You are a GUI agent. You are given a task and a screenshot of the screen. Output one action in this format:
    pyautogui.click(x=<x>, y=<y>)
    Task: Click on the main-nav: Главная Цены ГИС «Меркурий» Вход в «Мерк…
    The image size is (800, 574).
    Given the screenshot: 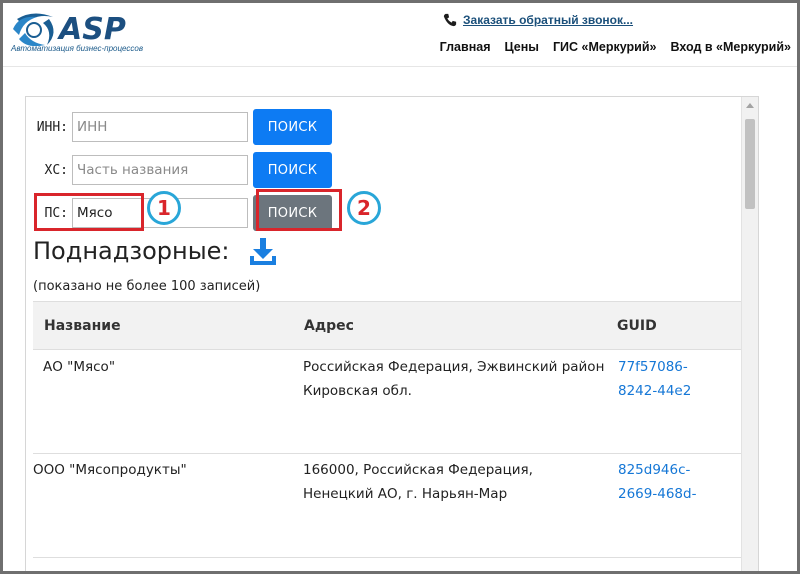 What is the action you would take?
    pyautogui.click(x=615, y=47)
    